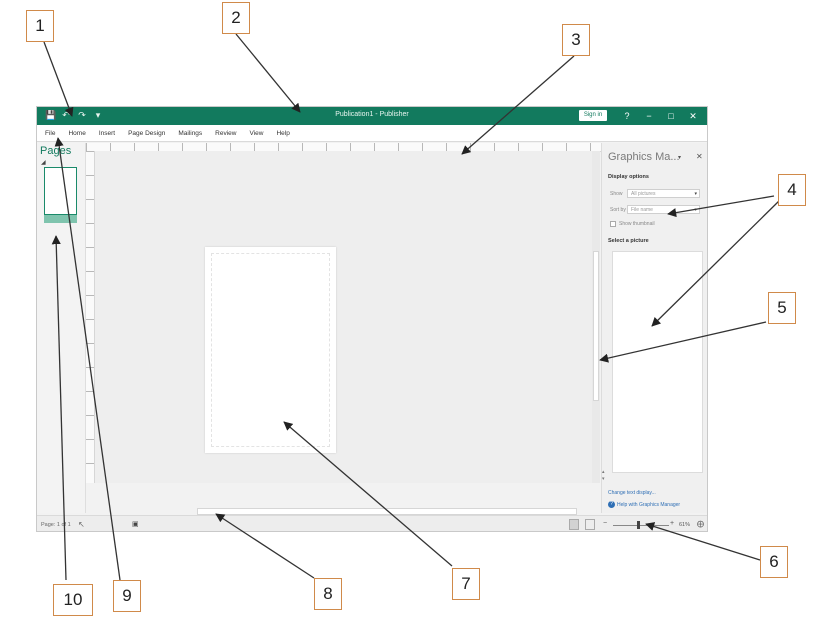 The image size is (829, 622). What do you see at coordinates (700, 524) in the screenshot?
I see `fit-to-window-icon: ⨁` at bounding box center [700, 524].